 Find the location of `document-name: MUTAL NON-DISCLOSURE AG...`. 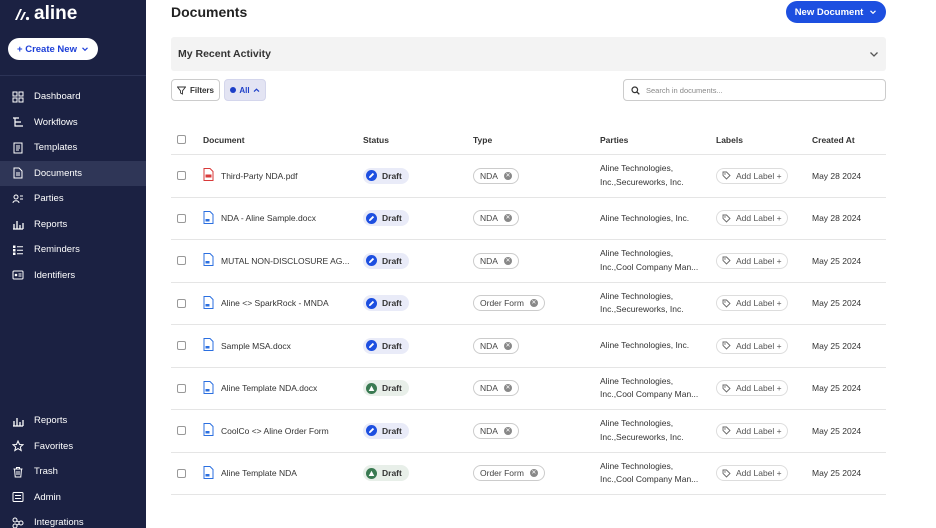

document-name: MUTAL NON-DISCLOSURE AG... is located at coordinates (285, 261).